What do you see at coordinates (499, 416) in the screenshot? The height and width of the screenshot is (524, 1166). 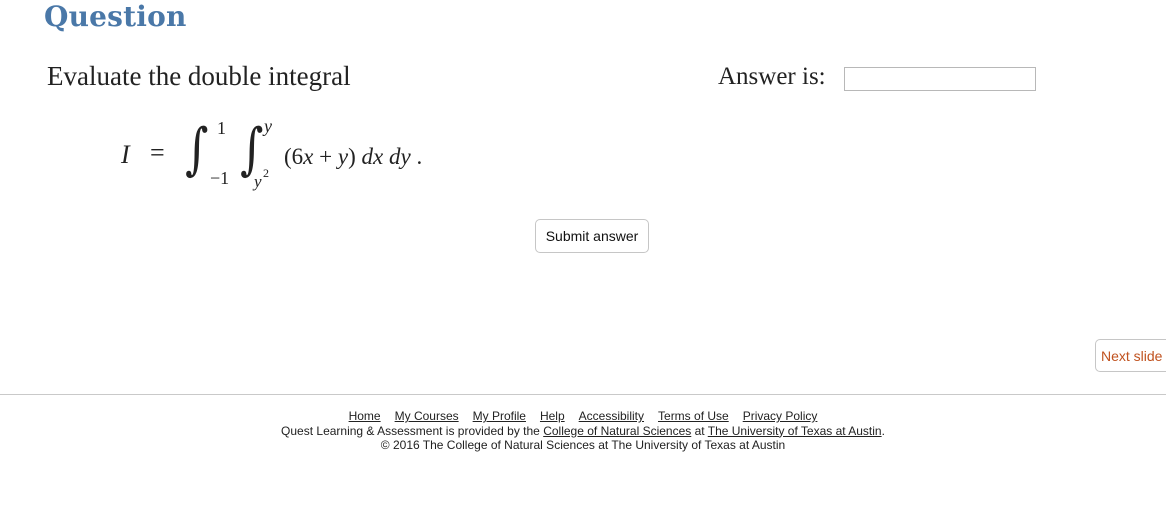 I see `footer-link-my-profile: My Profile` at bounding box center [499, 416].